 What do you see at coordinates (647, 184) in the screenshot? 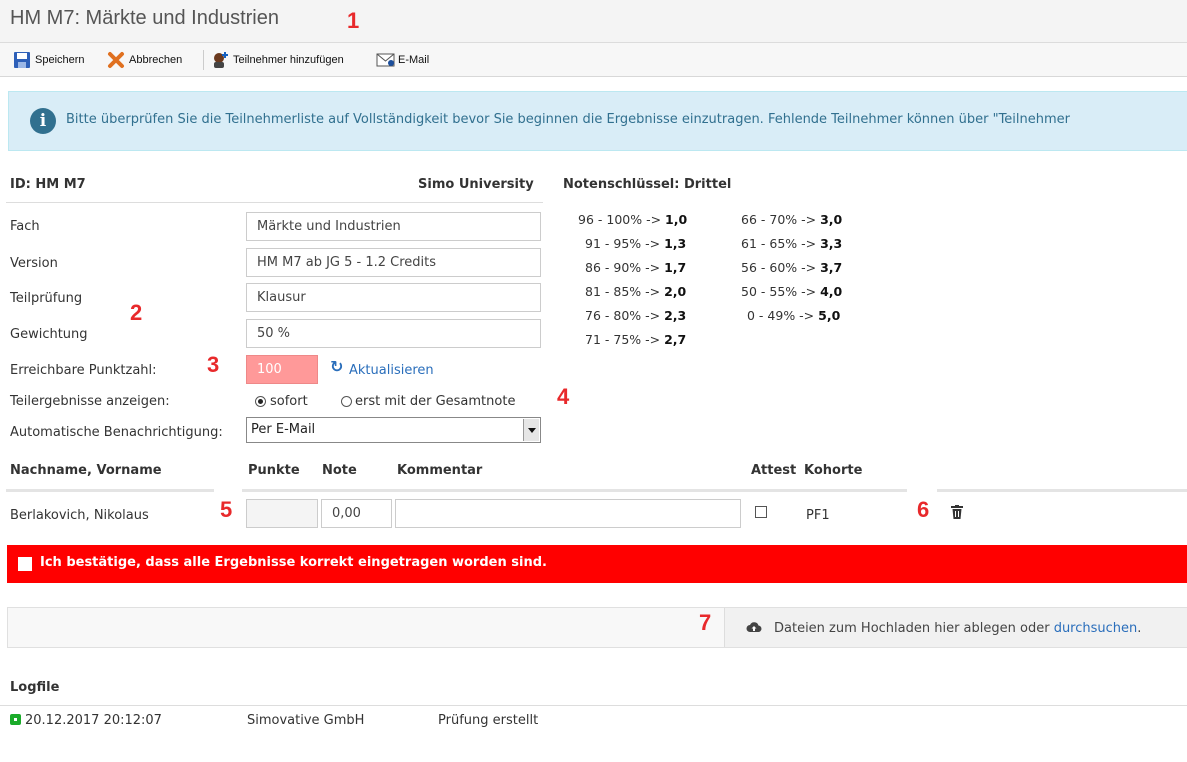
I see `grade-key-title: Notenschlüssel: Drittel` at bounding box center [647, 184].